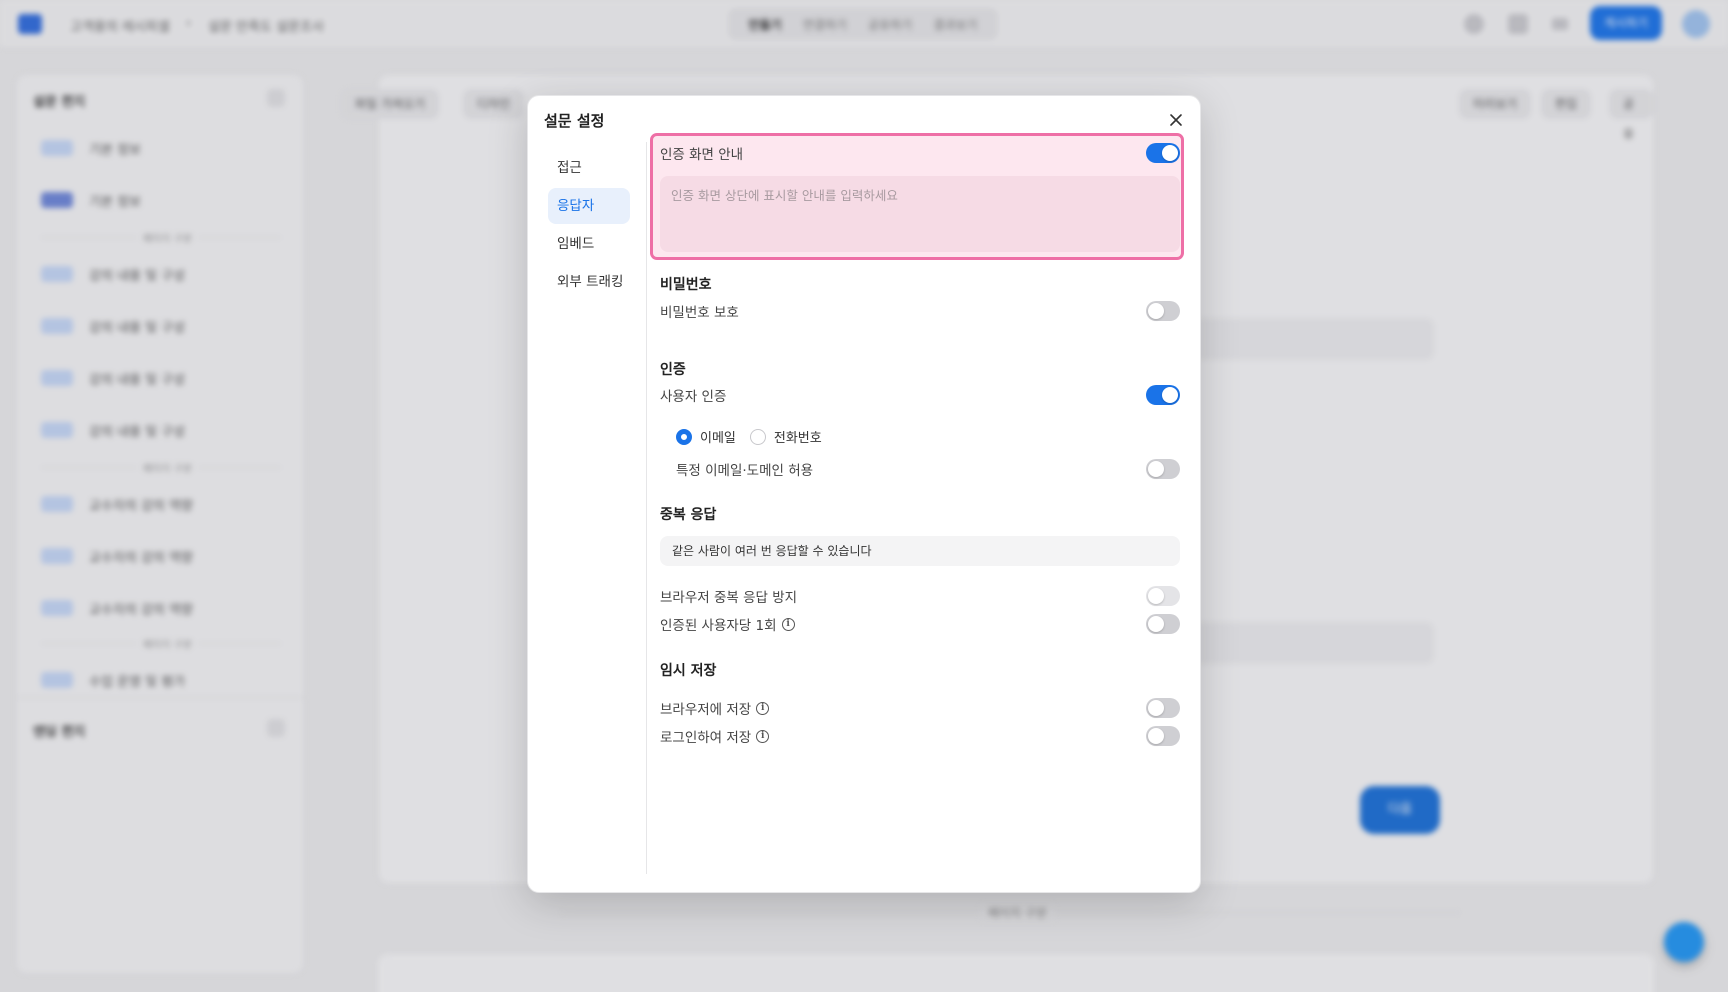 The height and width of the screenshot is (992, 1728). What do you see at coordinates (574, 121) in the screenshot?
I see `modal-title: 설문 설정` at bounding box center [574, 121].